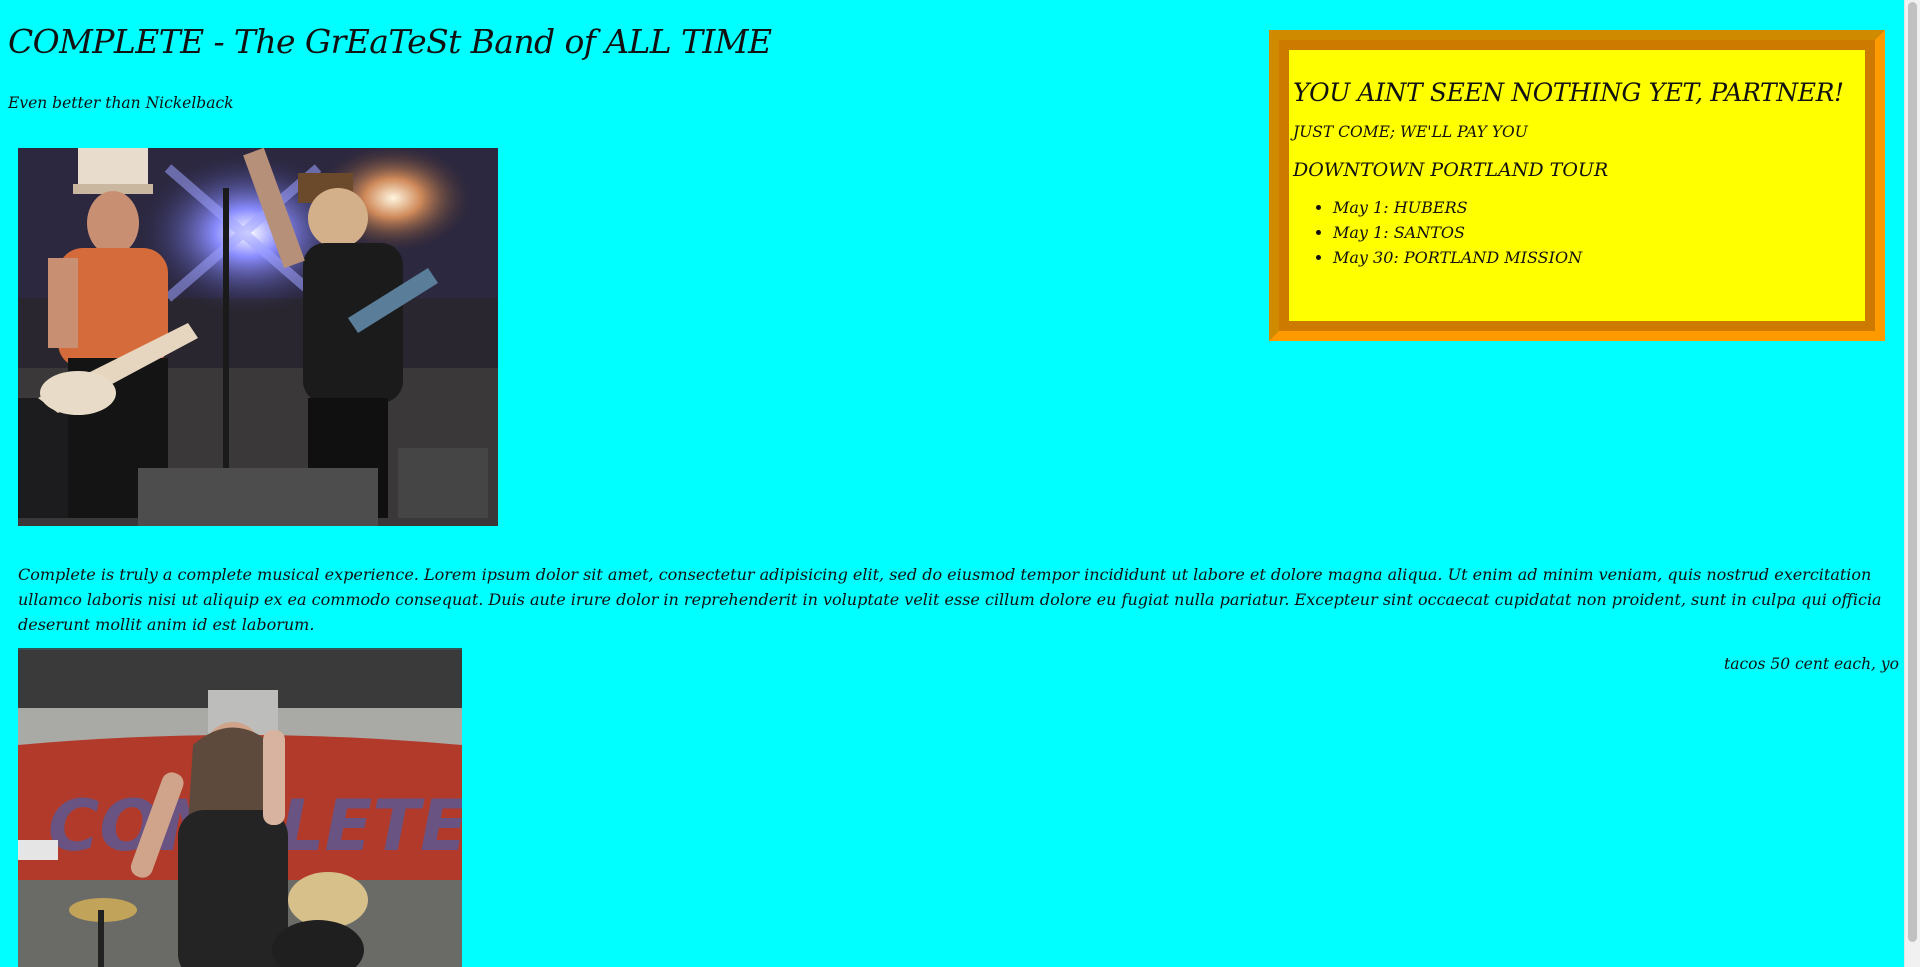 The height and width of the screenshot is (967, 1920). I want to click on tour-date-item: May 1: HUBERS, so click(1593, 207).